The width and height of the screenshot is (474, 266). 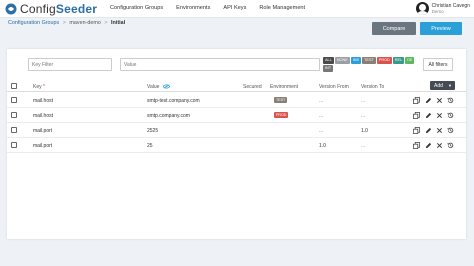 I want to click on breadcrumb-configuration-groups: Configuration Groups, so click(x=33, y=23).